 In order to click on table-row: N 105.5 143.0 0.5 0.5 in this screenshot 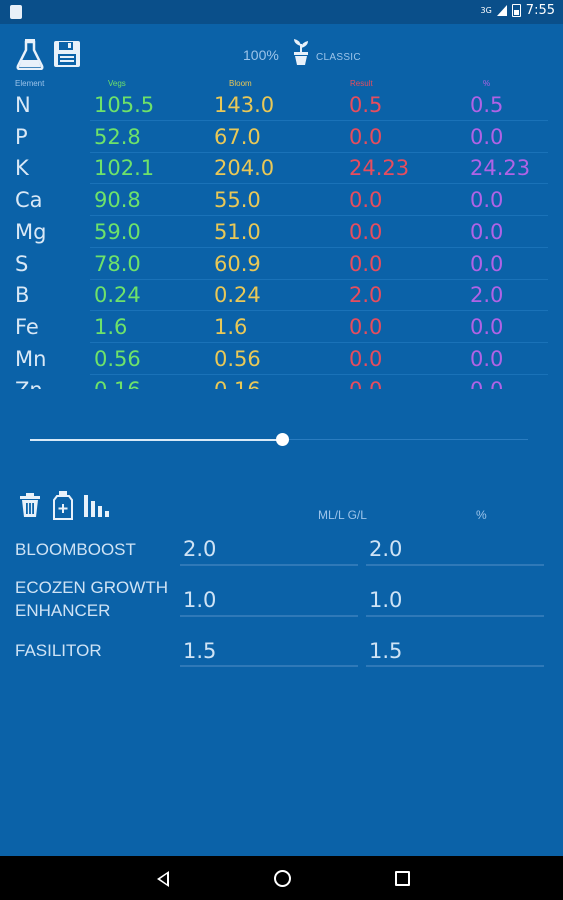, I will do `click(274, 105)`.